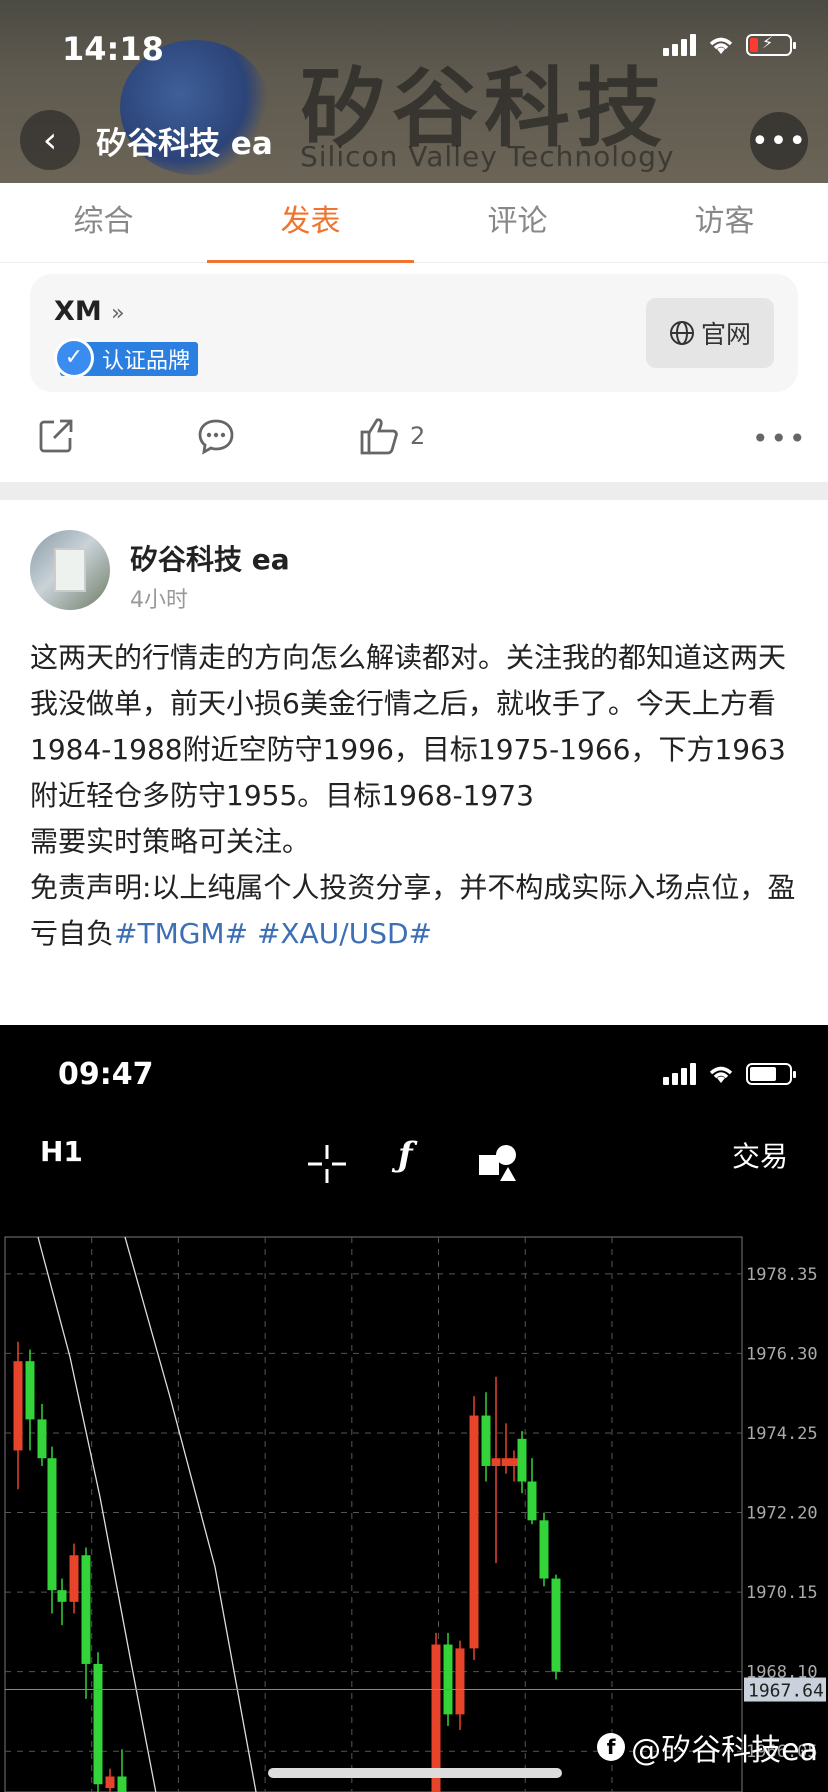  What do you see at coordinates (210, 558) in the screenshot?
I see `post-author: 矽谷科技 ea` at bounding box center [210, 558].